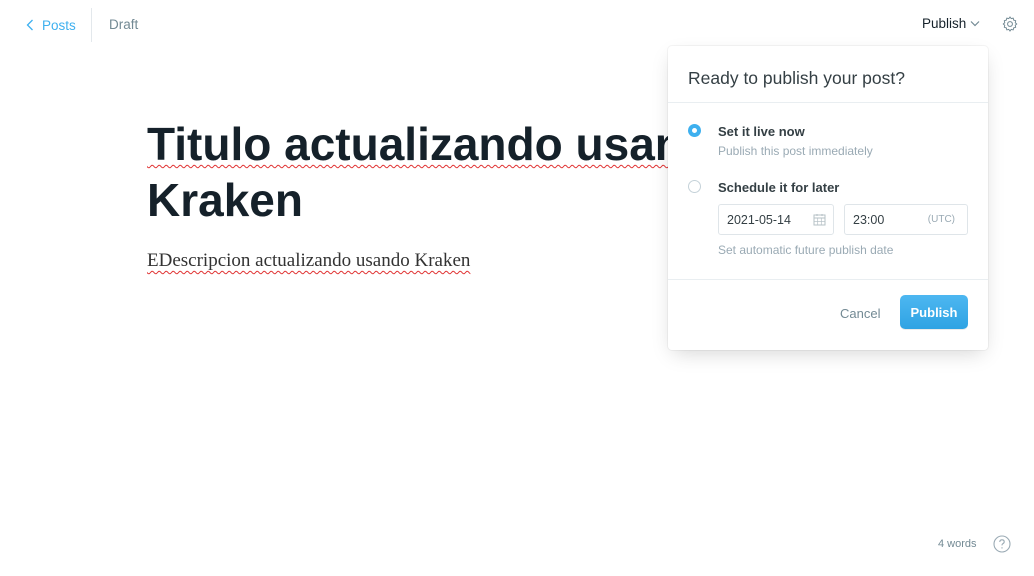  Describe the element at coordinates (944, 23) in the screenshot. I see `publish-menu-label: Publish` at that location.